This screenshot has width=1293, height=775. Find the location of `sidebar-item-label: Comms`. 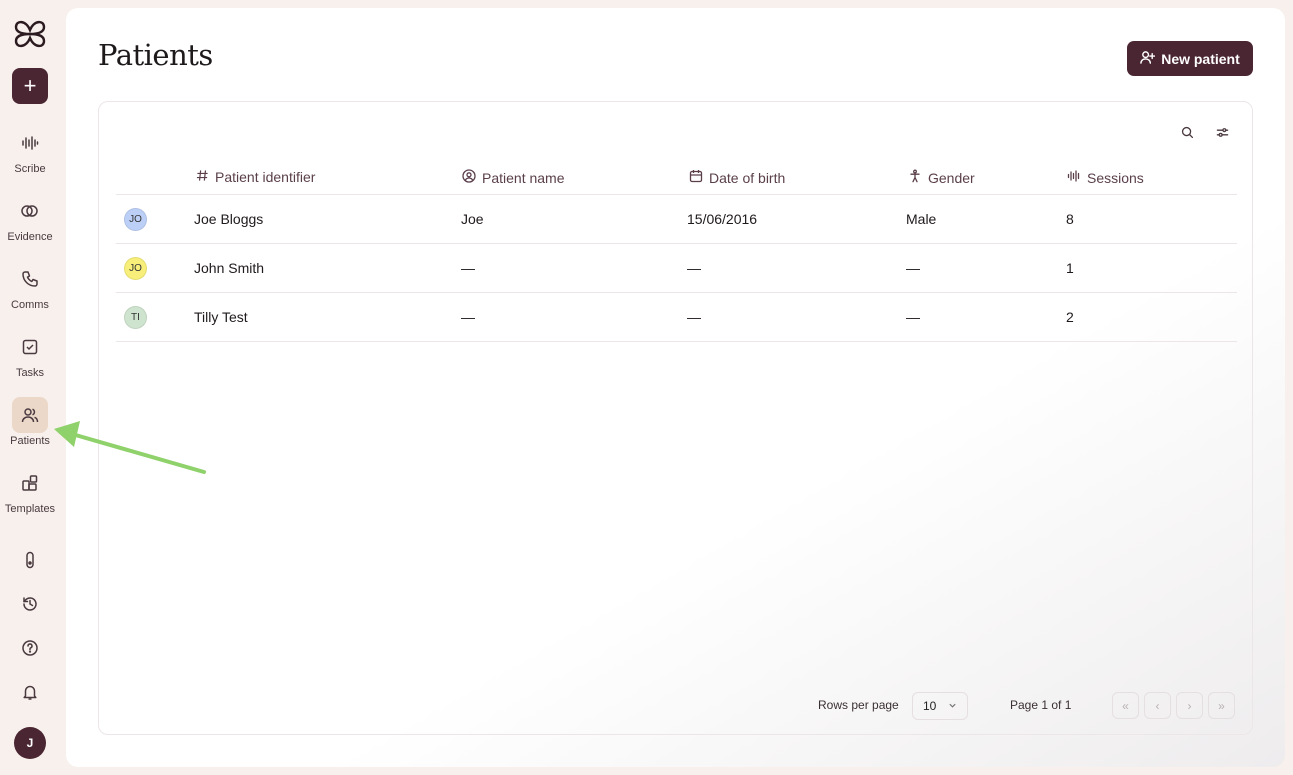

sidebar-item-label: Comms is located at coordinates (30, 305).